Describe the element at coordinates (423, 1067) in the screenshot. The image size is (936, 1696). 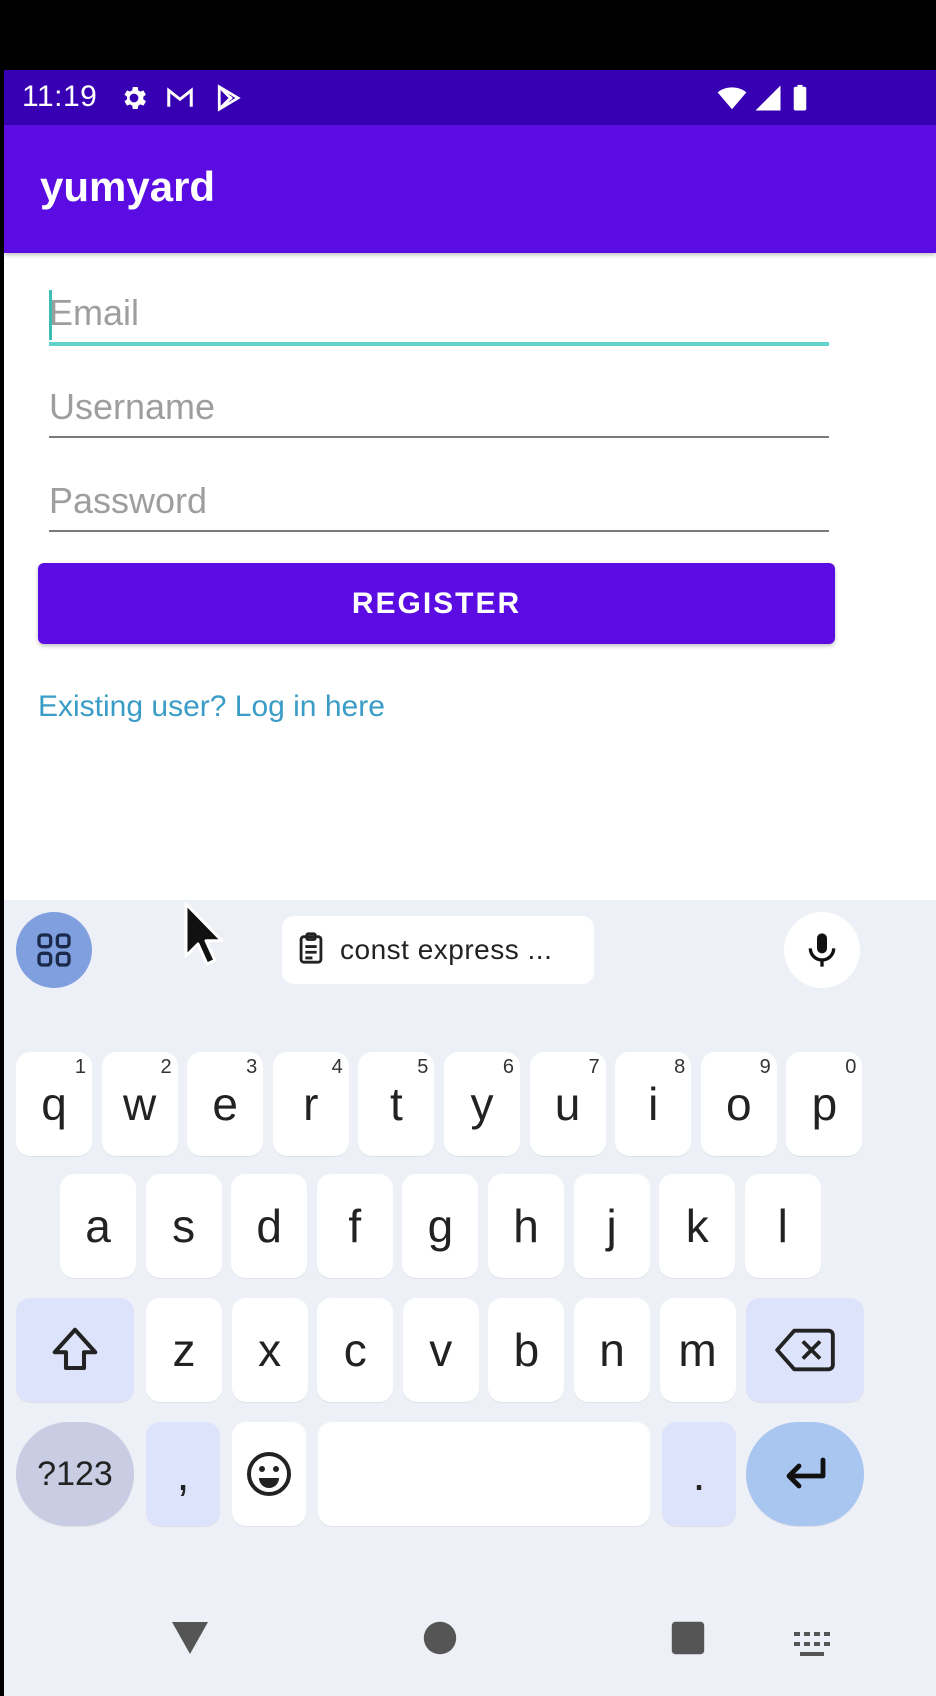
I see `key-hint: 5` at that location.